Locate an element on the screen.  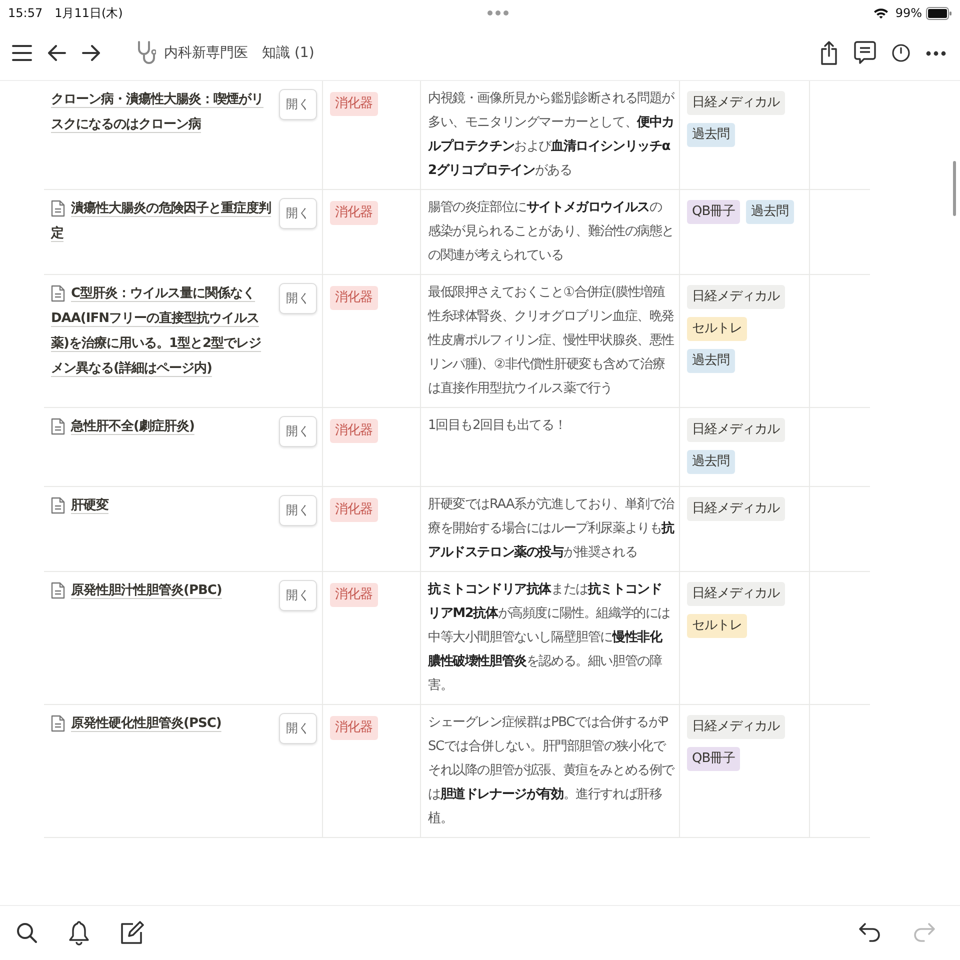
more-icon is located at coordinates (936, 53).